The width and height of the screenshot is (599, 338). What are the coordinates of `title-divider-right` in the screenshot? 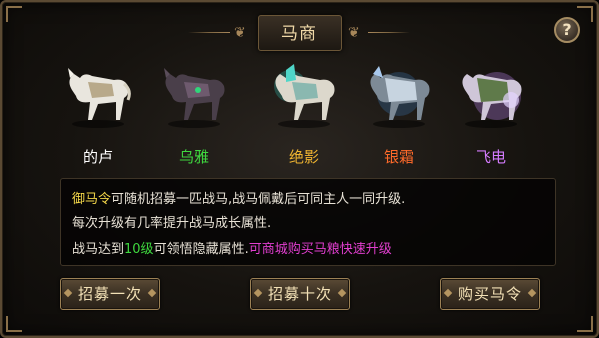 It's located at (389, 32).